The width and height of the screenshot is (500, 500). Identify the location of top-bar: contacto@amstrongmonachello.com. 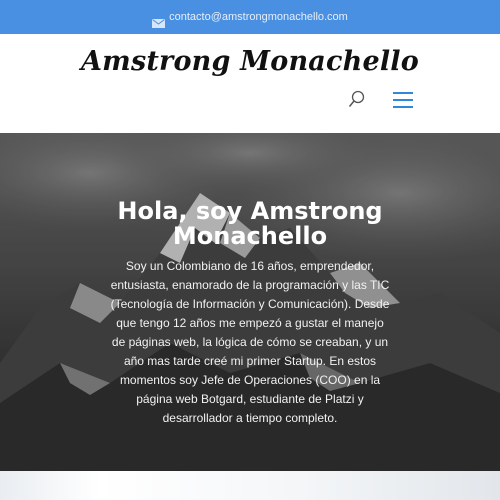
(250, 17).